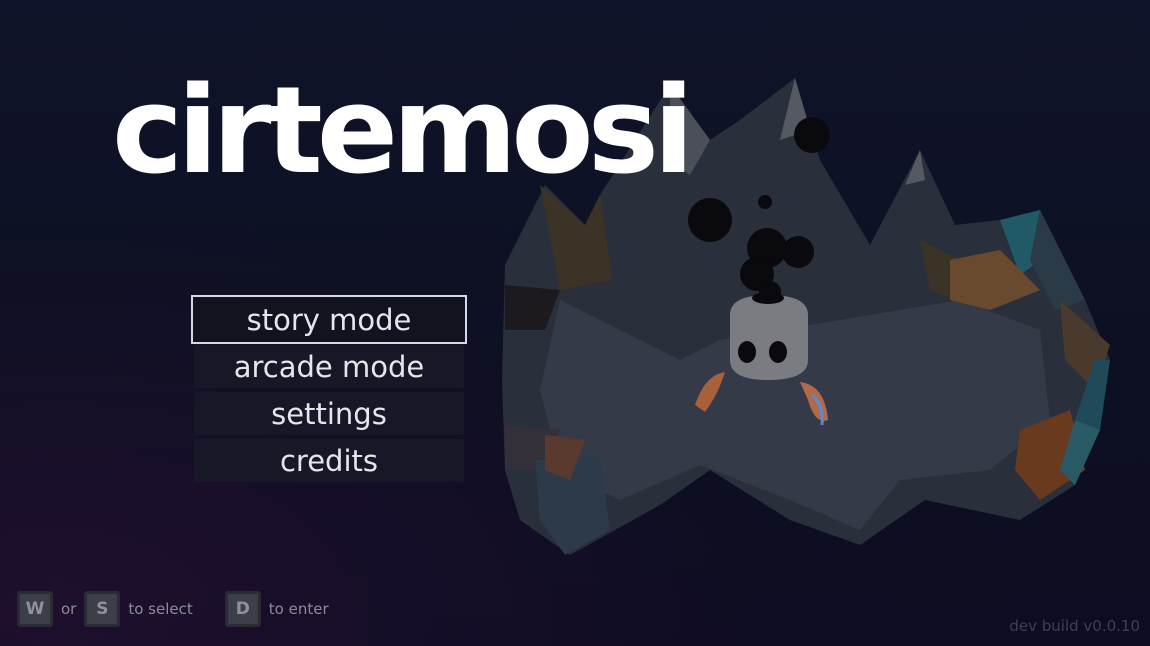 Image resolution: width=1150 pixels, height=646 pixels. What do you see at coordinates (1074, 626) in the screenshot?
I see `build-version: dev build v0.0.10` at bounding box center [1074, 626].